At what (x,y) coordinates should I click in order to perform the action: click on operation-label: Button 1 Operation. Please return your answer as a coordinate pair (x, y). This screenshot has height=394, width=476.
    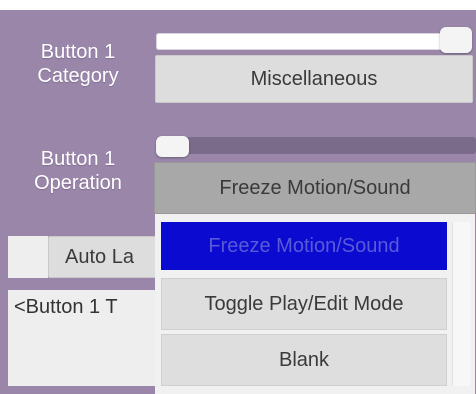
    Looking at the image, I should click on (78, 171).